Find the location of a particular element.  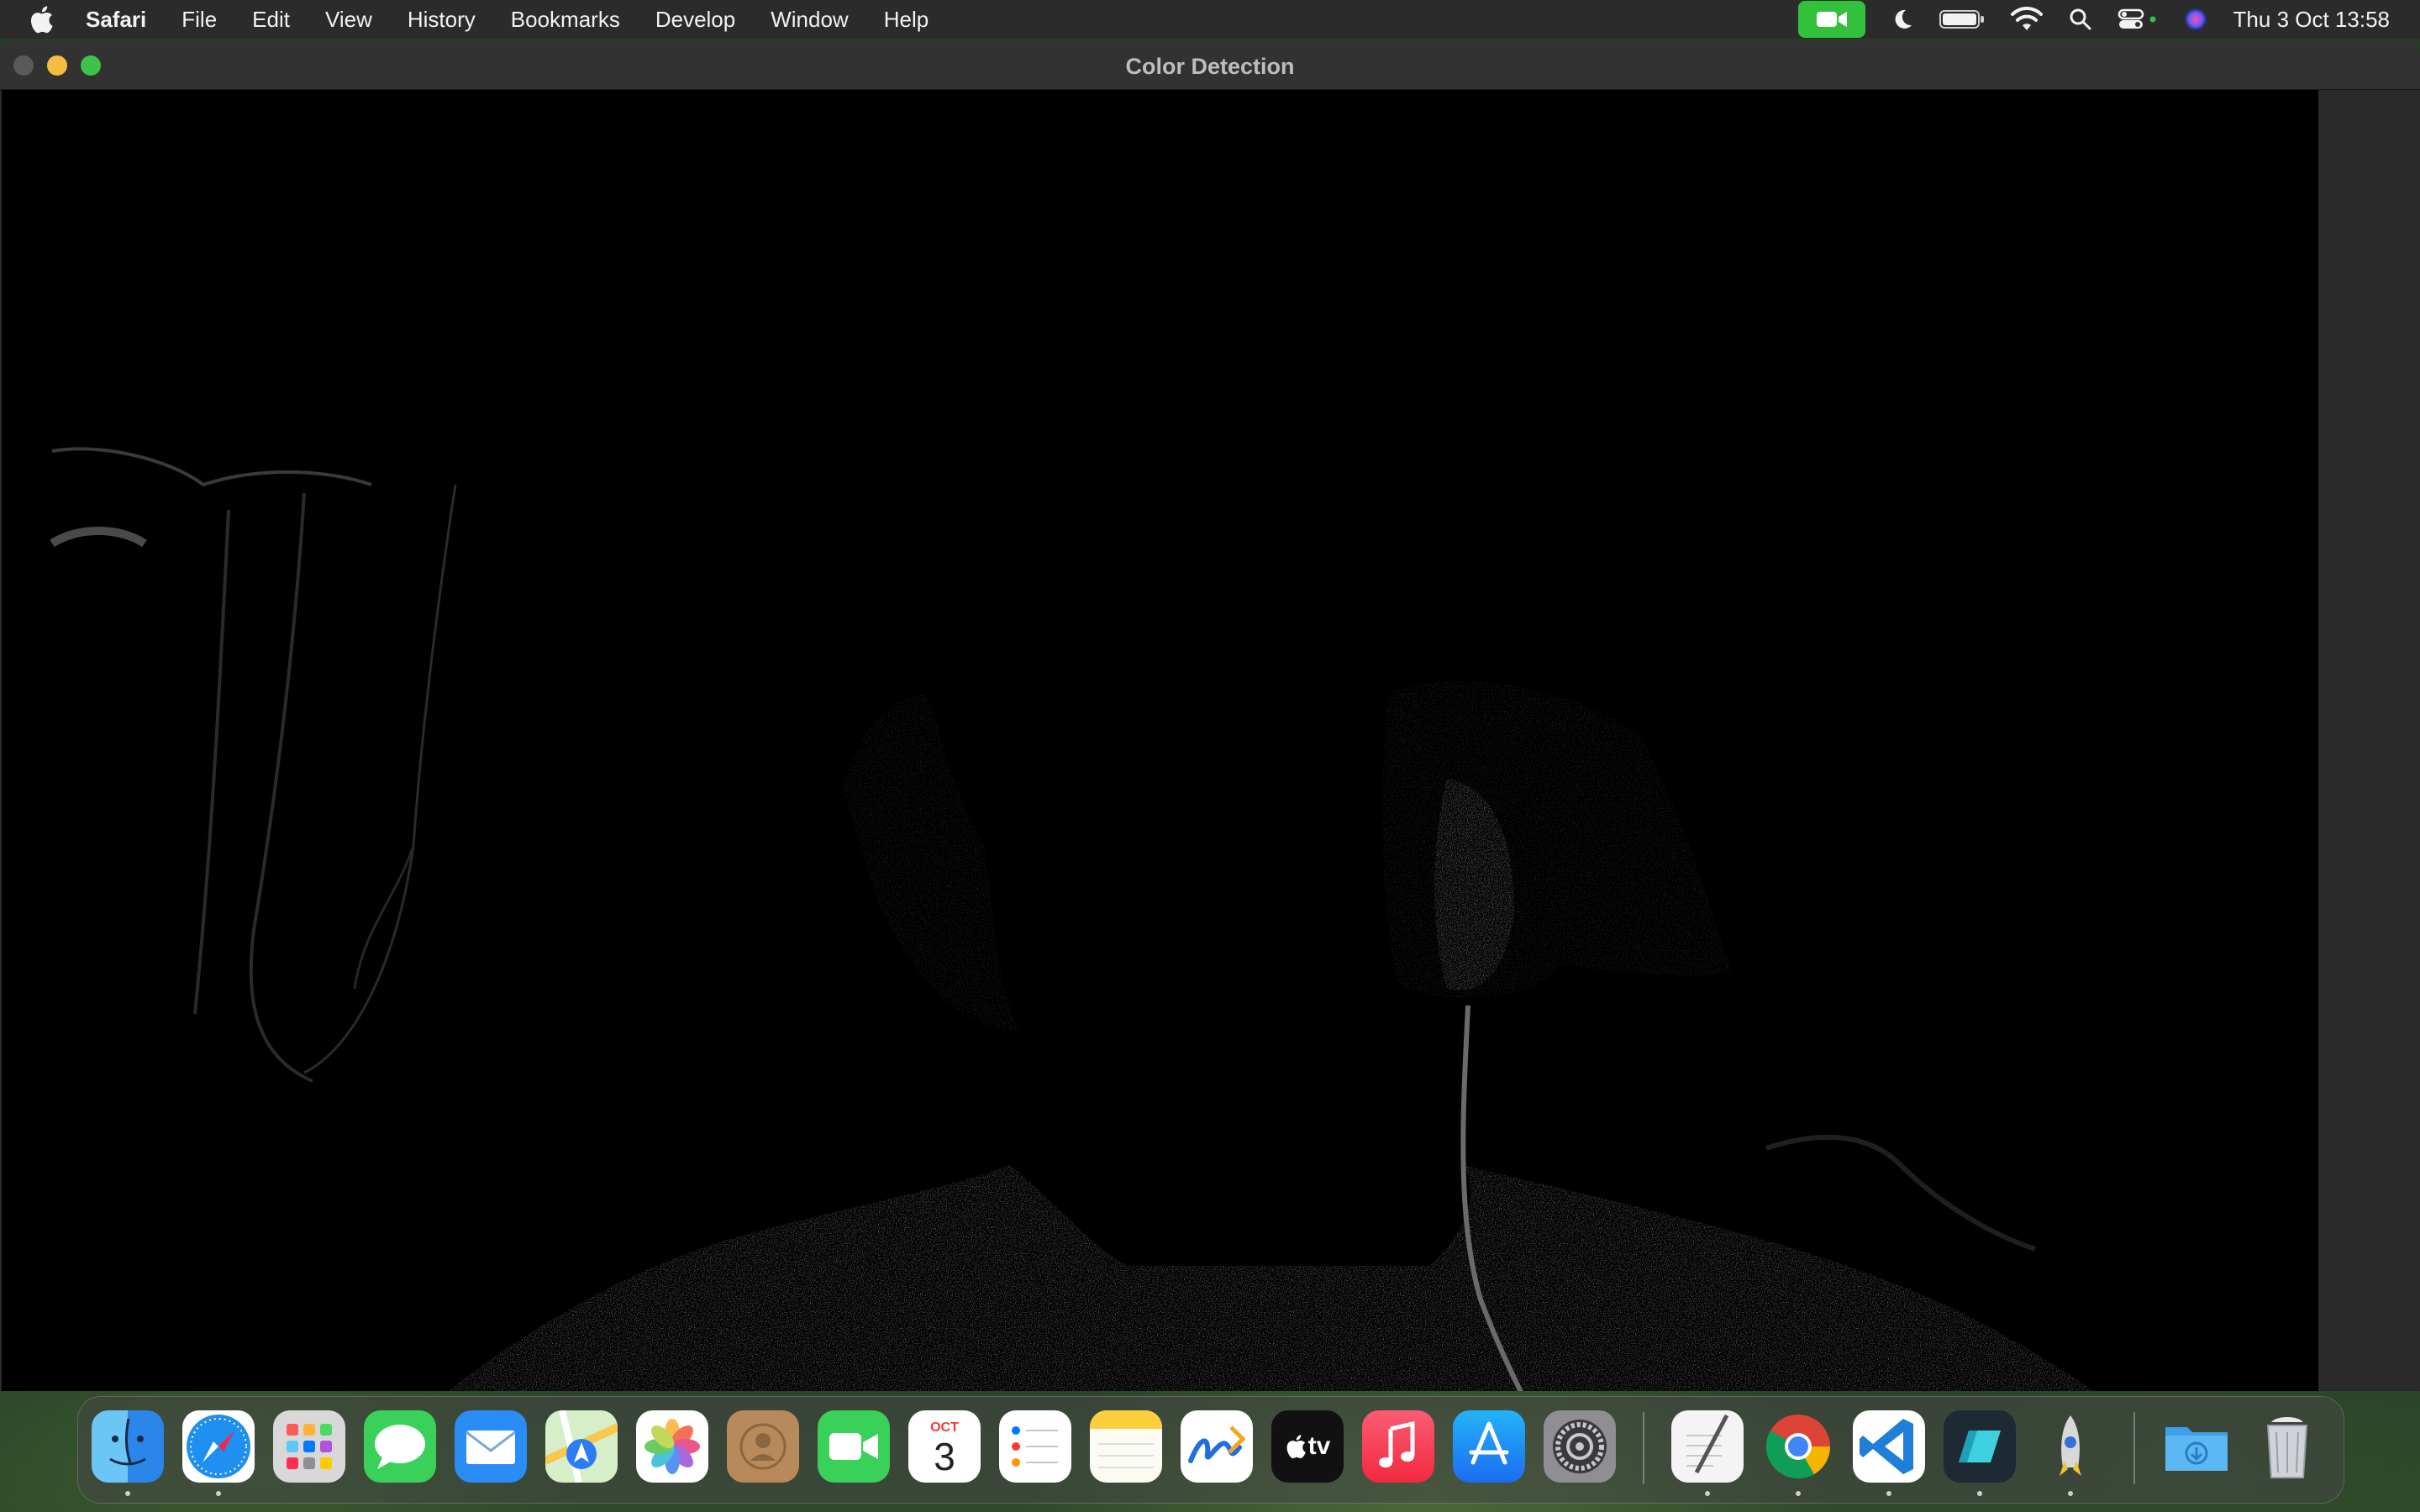

launchpad-grid-icon is located at coordinates (309, 1446).